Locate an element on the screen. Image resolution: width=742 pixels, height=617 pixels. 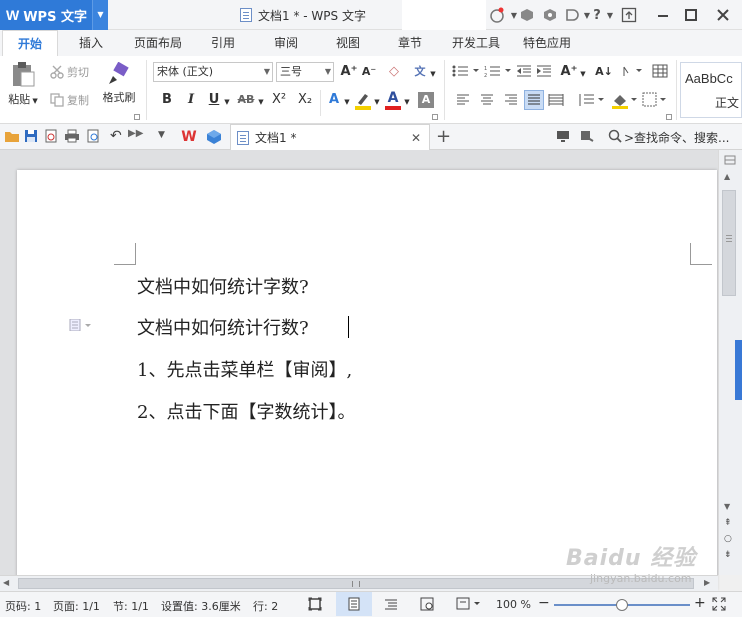
cut-button: 剪切 is located at coordinates (69, 72).